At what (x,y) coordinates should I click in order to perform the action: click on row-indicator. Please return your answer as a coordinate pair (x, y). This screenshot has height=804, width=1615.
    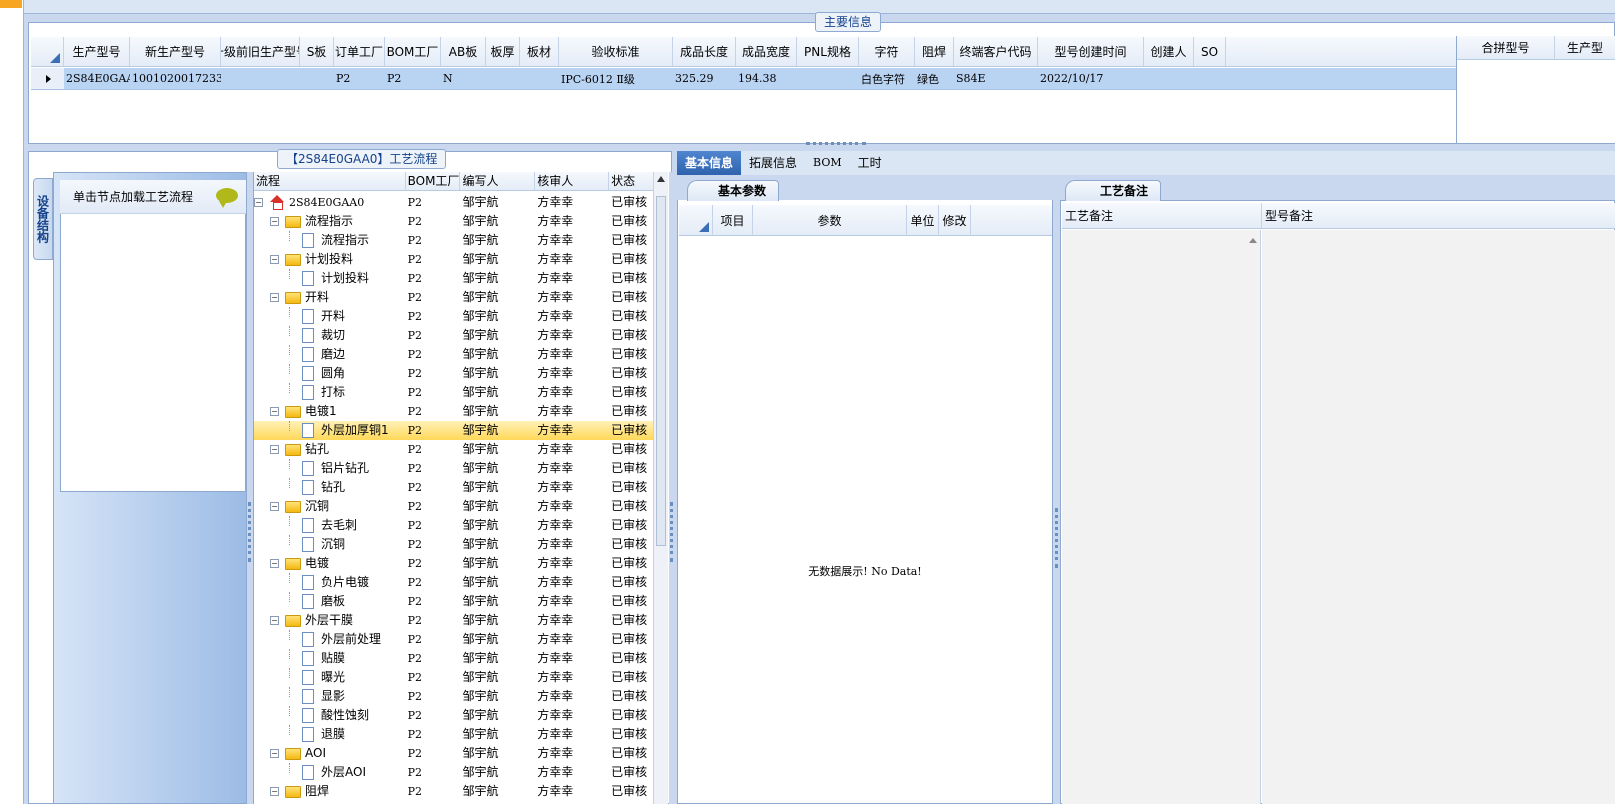
    Looking at the image, I should click on (47, 78).